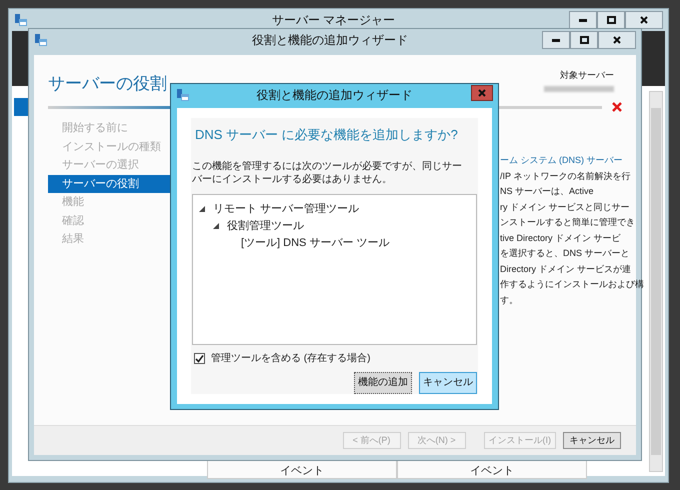  Describe the element at coordinates (568, 222) in the screenshot. I see `description-line: ンストールすると簡単に管理でき` at that location.